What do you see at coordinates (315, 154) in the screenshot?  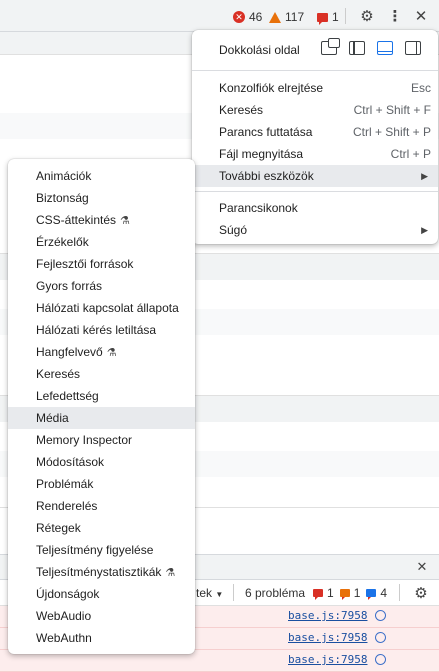 I see `menu-item-open-file: Fájl megnyitása Ctrl + P` at bounding box center [315, 154].